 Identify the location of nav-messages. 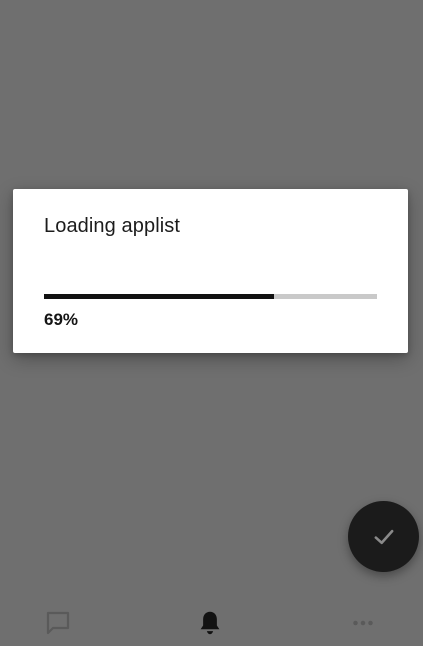
(58, 623).